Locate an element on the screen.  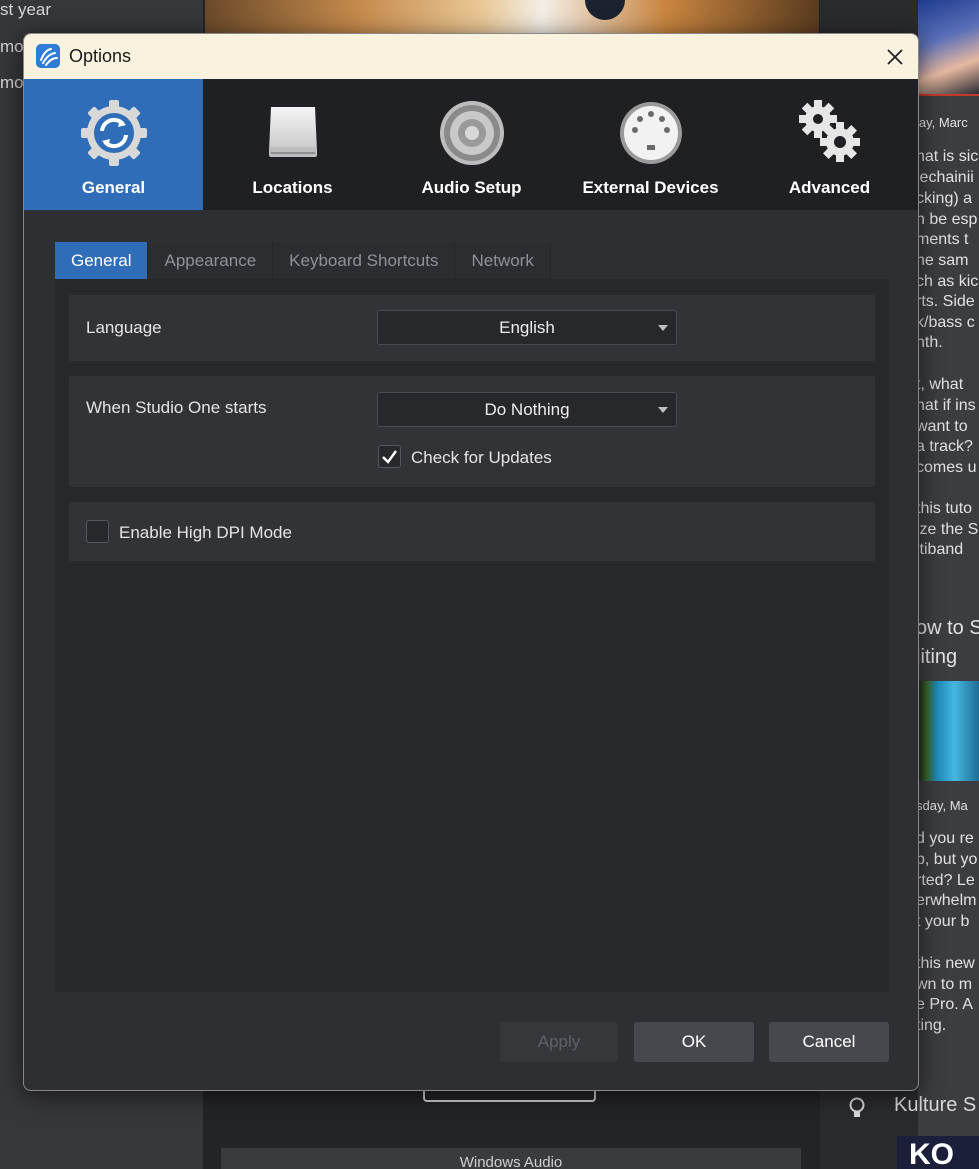
checkmark-icon is located at coordinates (389, 457).